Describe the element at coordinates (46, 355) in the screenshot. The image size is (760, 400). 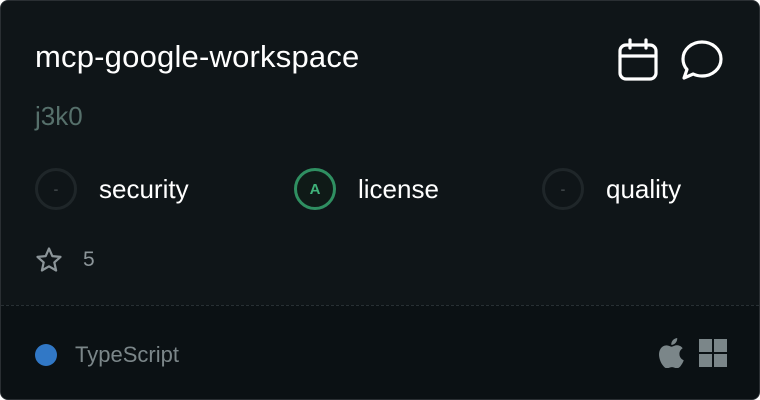
I see `language-color-dot` at that location.